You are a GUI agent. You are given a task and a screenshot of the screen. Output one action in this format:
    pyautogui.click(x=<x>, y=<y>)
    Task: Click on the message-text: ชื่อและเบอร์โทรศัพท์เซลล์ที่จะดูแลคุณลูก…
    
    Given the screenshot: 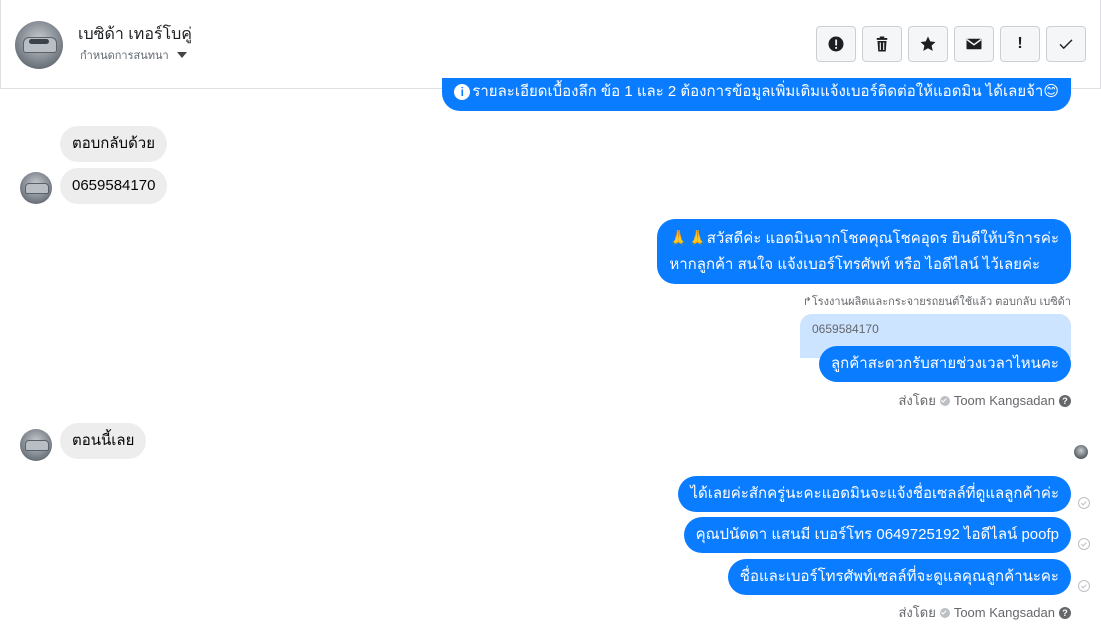 What is the action you would take?
    pyautogui.click(x=899, y=576)
    